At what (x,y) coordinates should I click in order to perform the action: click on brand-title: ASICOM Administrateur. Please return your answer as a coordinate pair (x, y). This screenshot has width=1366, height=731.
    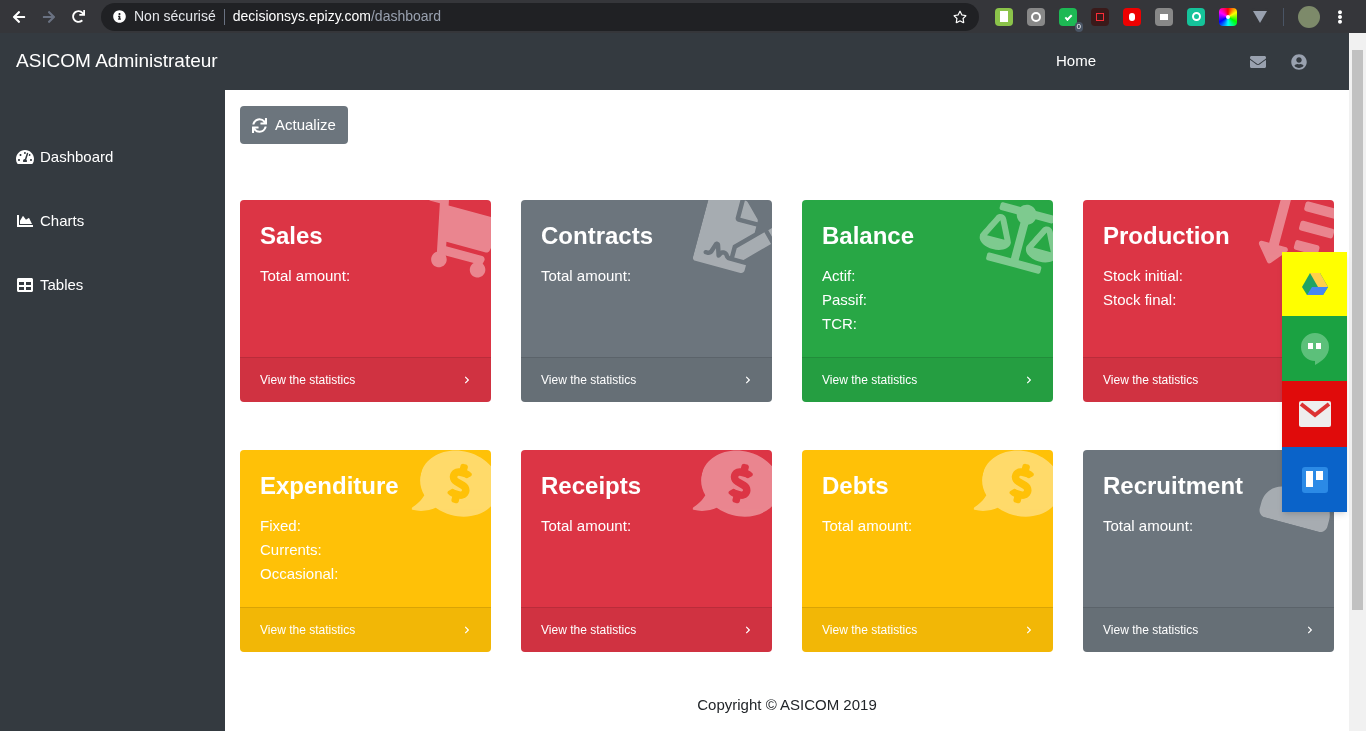
    Looking at the image, I should click on (117, 61).